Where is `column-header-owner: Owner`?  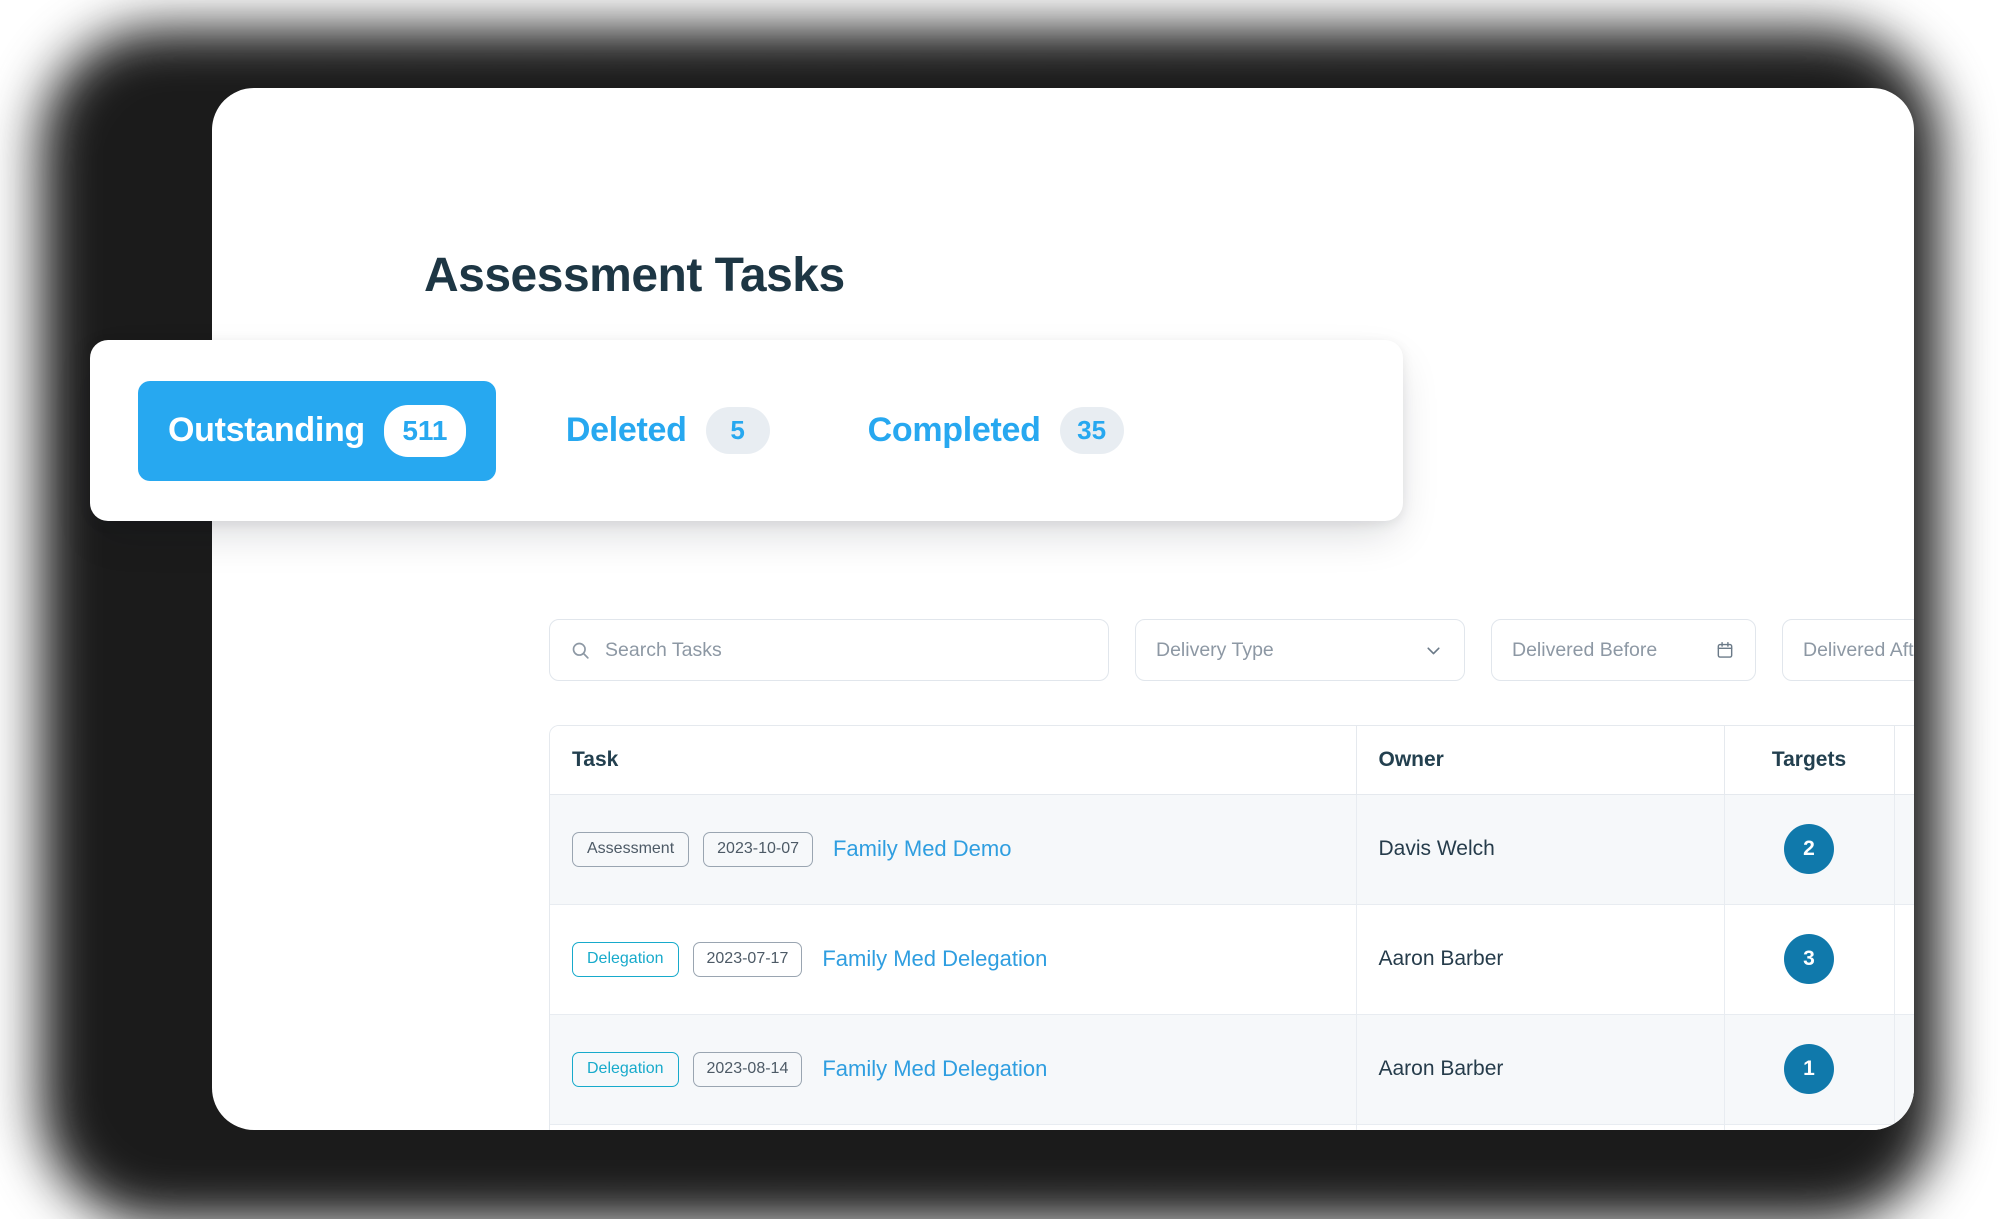 column-header-owner: Owner is located at coordinates (1539, 760).